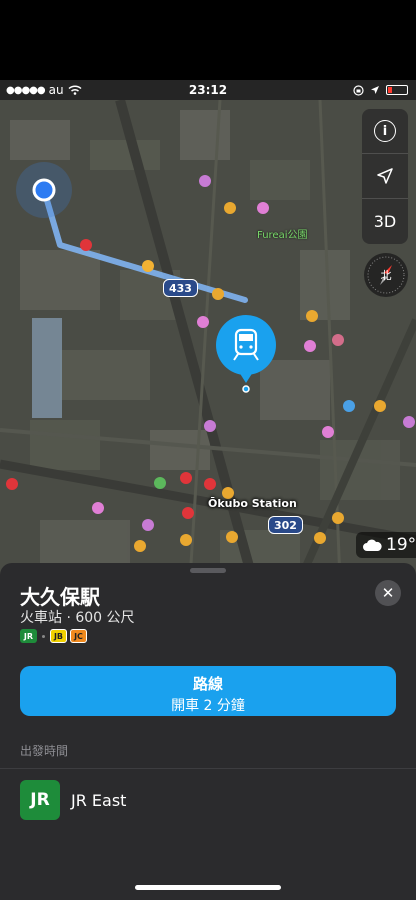 The height and width of the screenshot is (900, 416). Describe the element at coordinates (208, 90) in the screenshot. I see `status-bar: ●●●●● au 23:12` at that location.